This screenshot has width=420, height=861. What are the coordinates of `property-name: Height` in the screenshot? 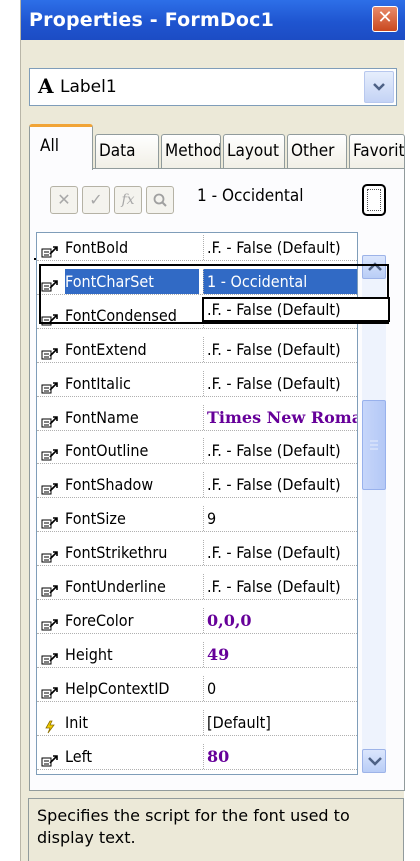 It's located at (89, 654).